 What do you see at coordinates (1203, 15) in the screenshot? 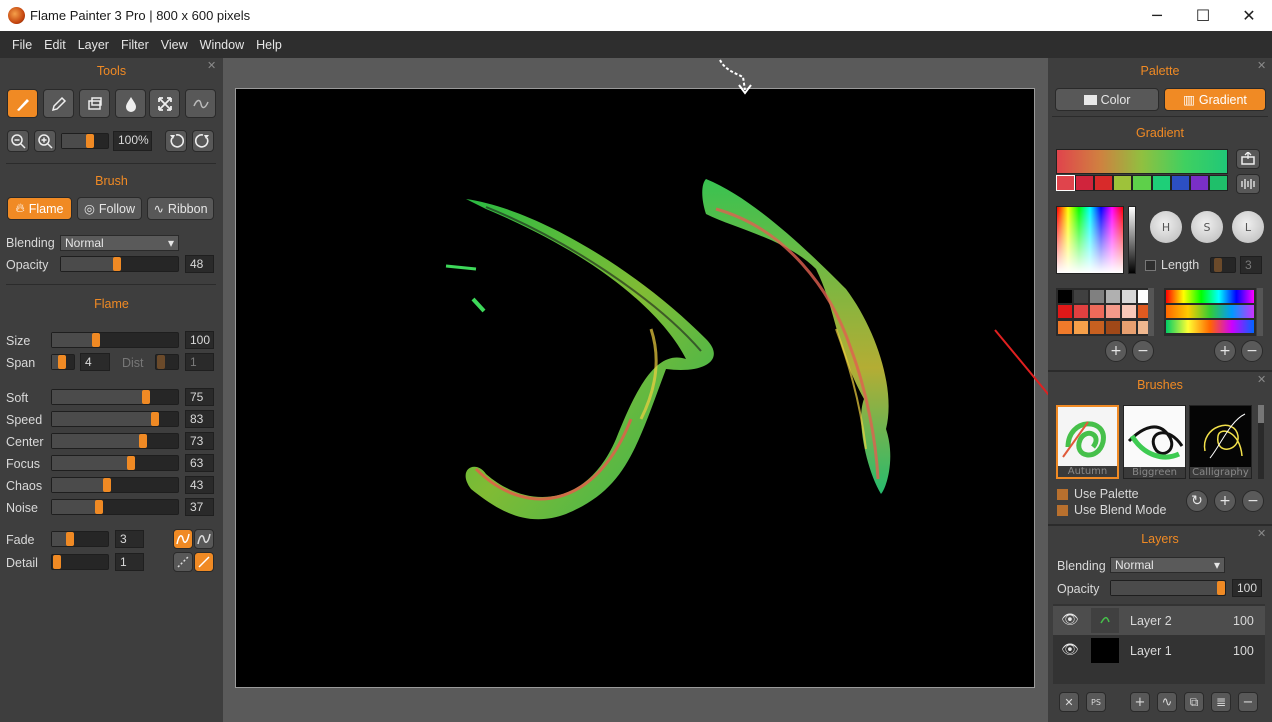
I see `maximize-button: ☐` at bounding box center [1203, 15].